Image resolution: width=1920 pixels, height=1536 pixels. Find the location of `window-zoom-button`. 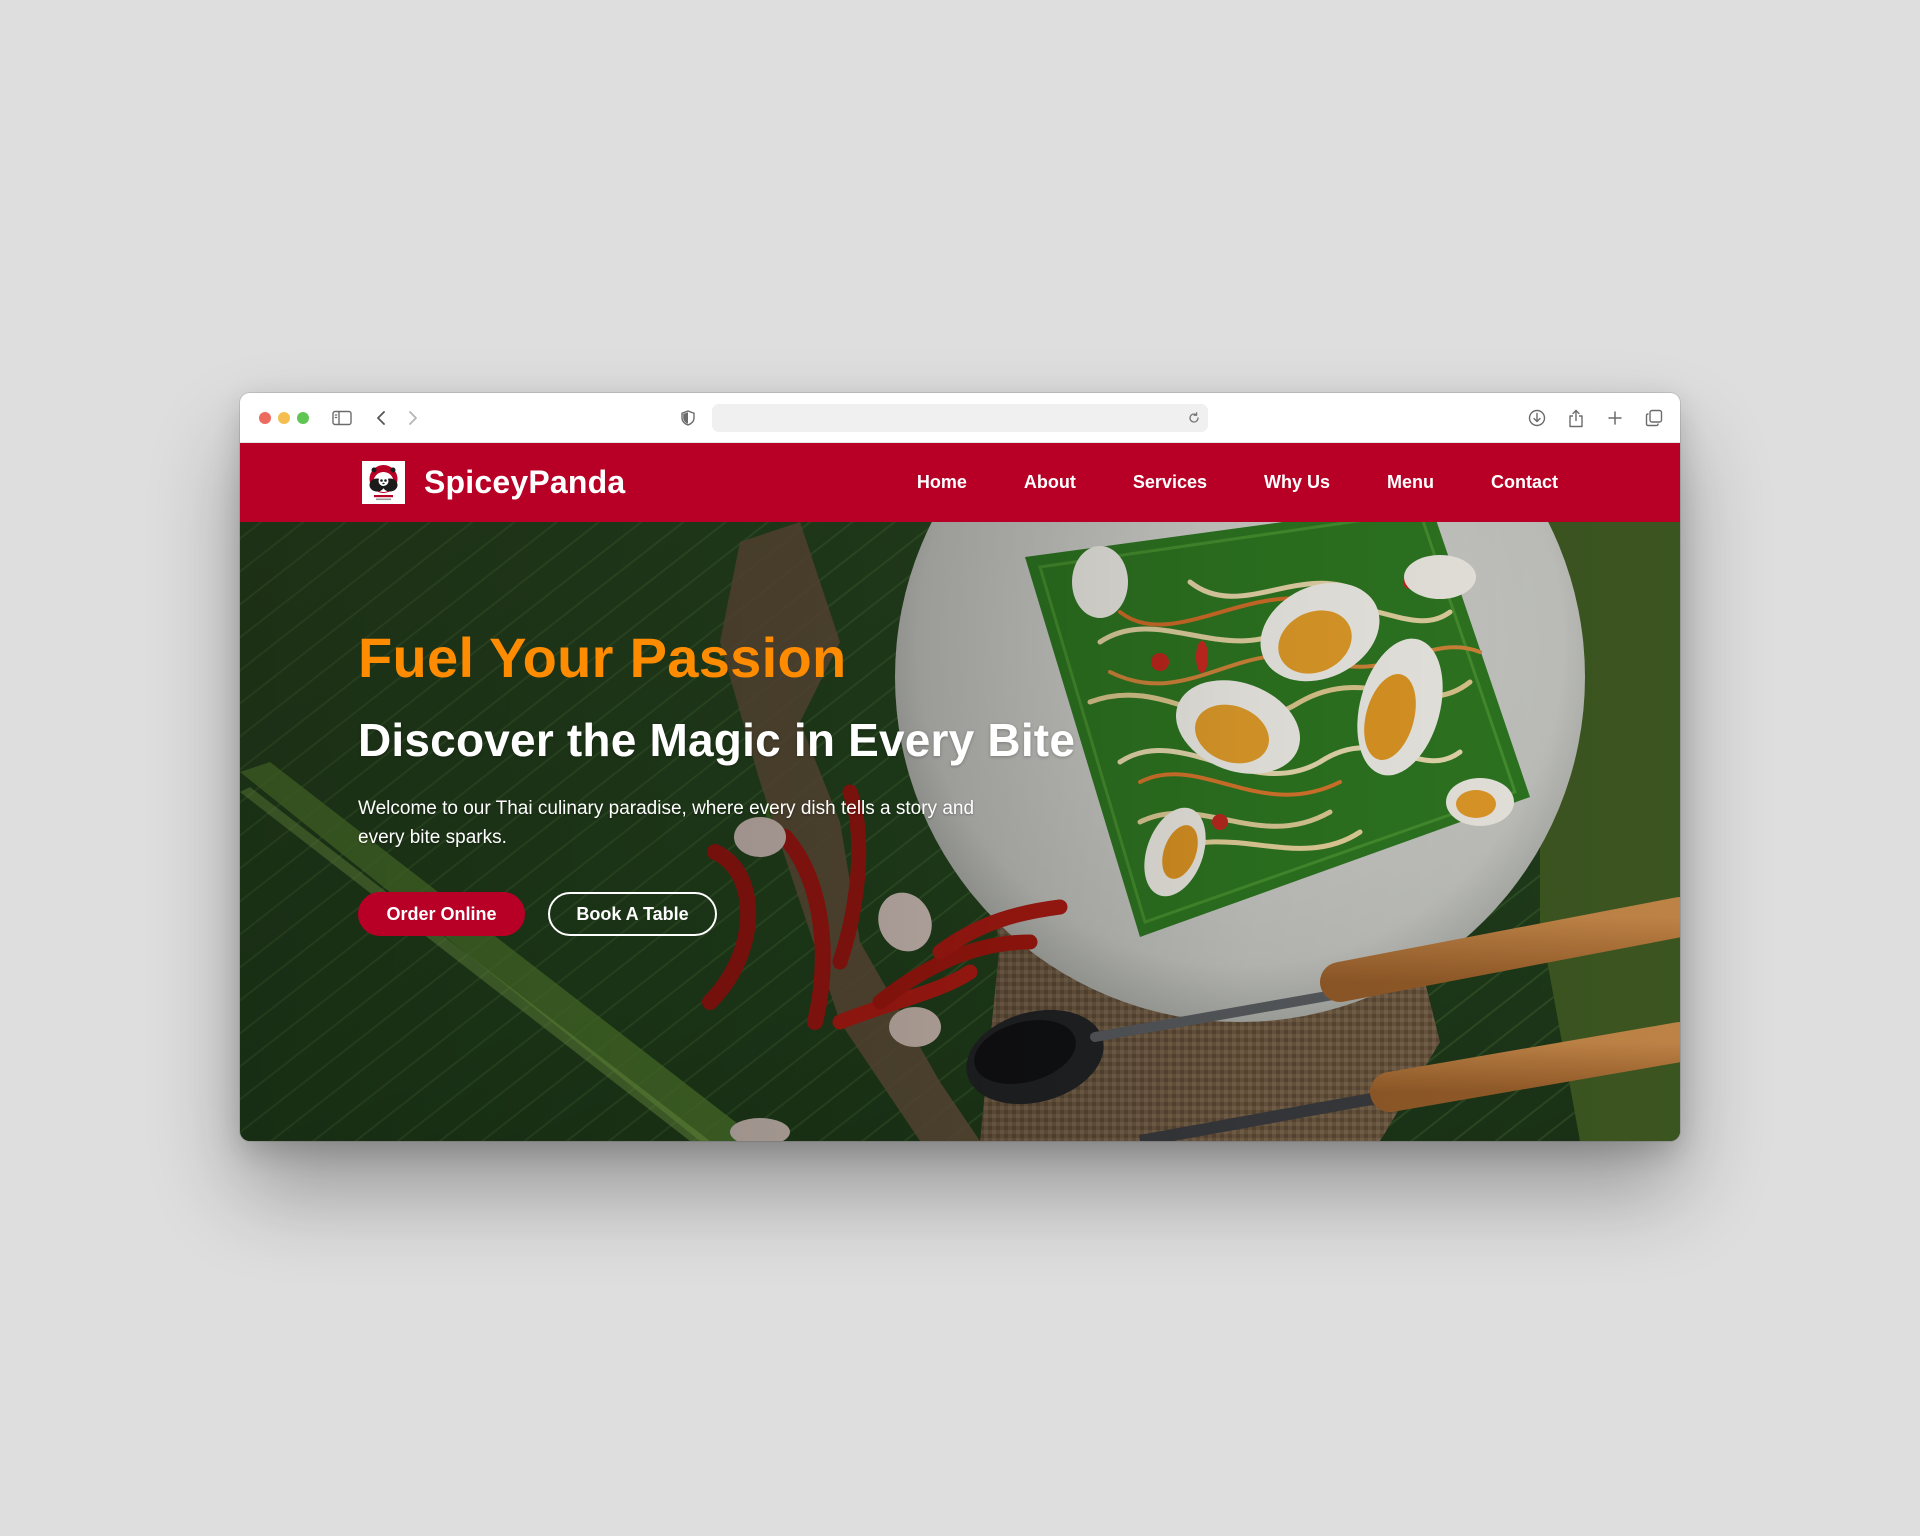

window-zoom-button is located at coordinates (303, 418).